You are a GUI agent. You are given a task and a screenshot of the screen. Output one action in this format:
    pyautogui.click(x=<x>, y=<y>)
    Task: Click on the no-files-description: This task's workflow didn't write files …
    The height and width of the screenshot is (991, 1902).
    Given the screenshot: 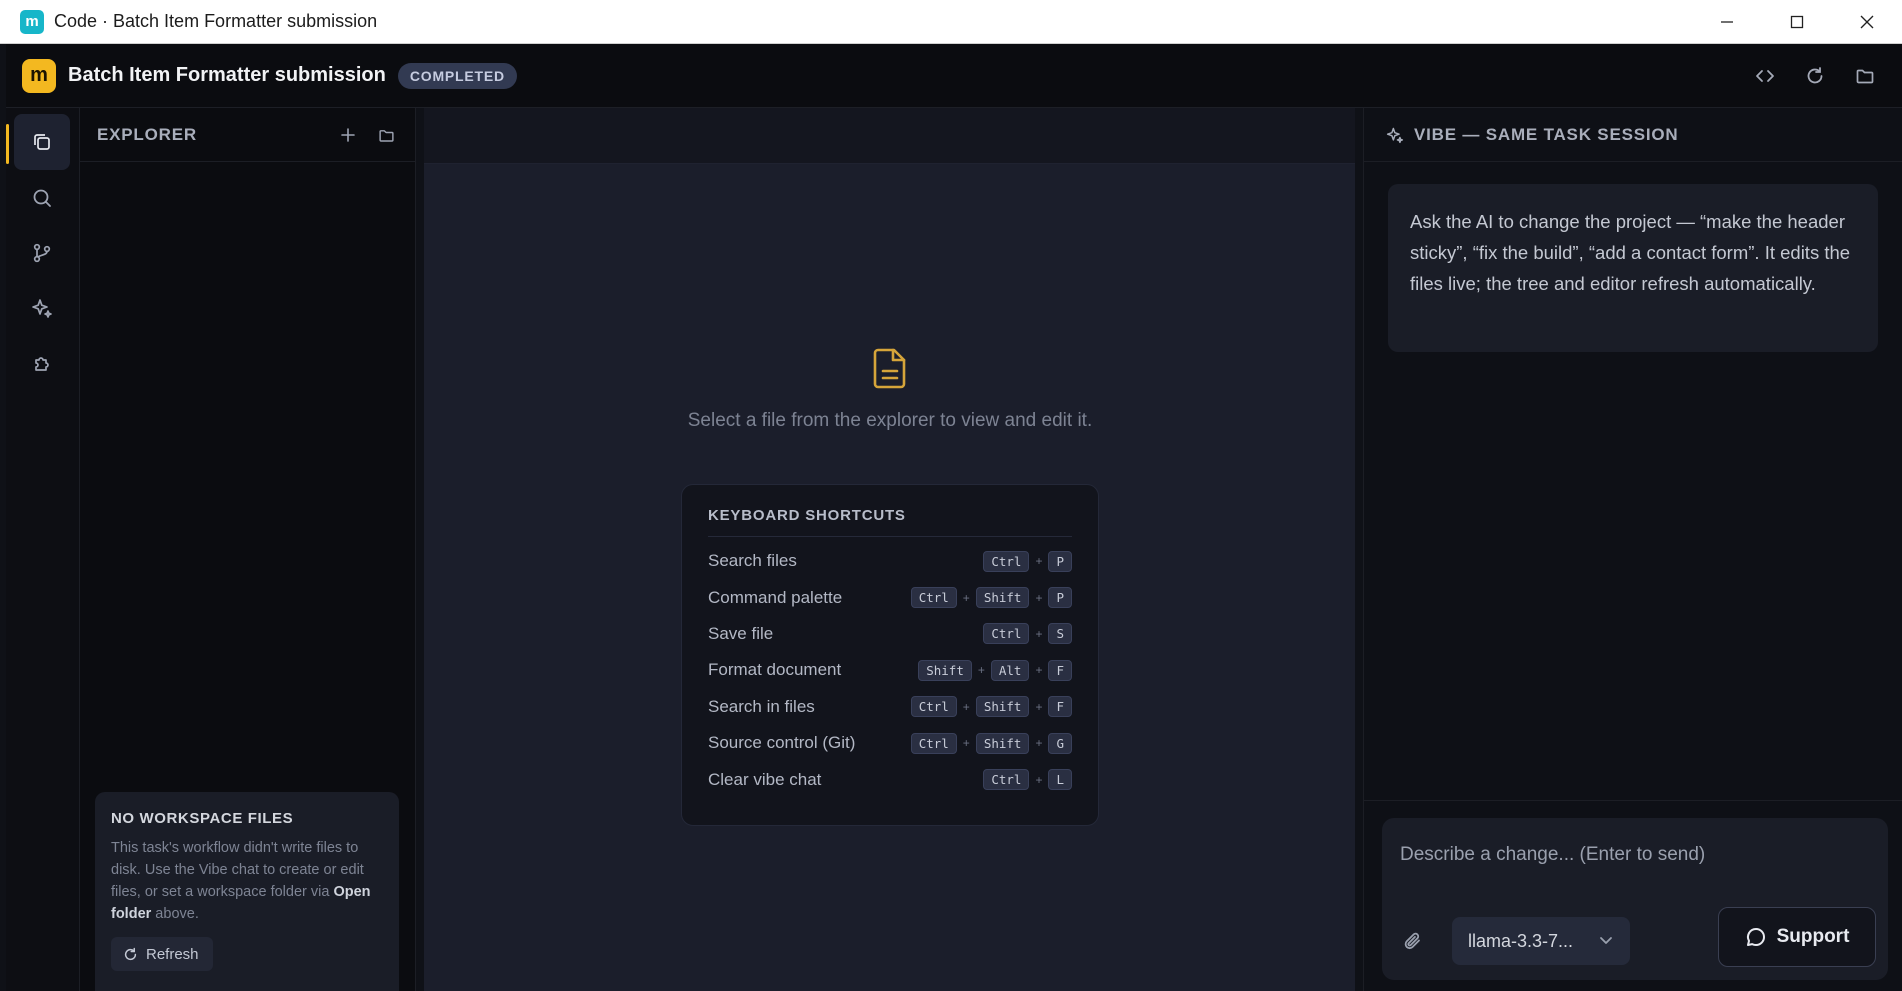 What is the action you would take?
    pyautogui.click(x=247, y=881)
    